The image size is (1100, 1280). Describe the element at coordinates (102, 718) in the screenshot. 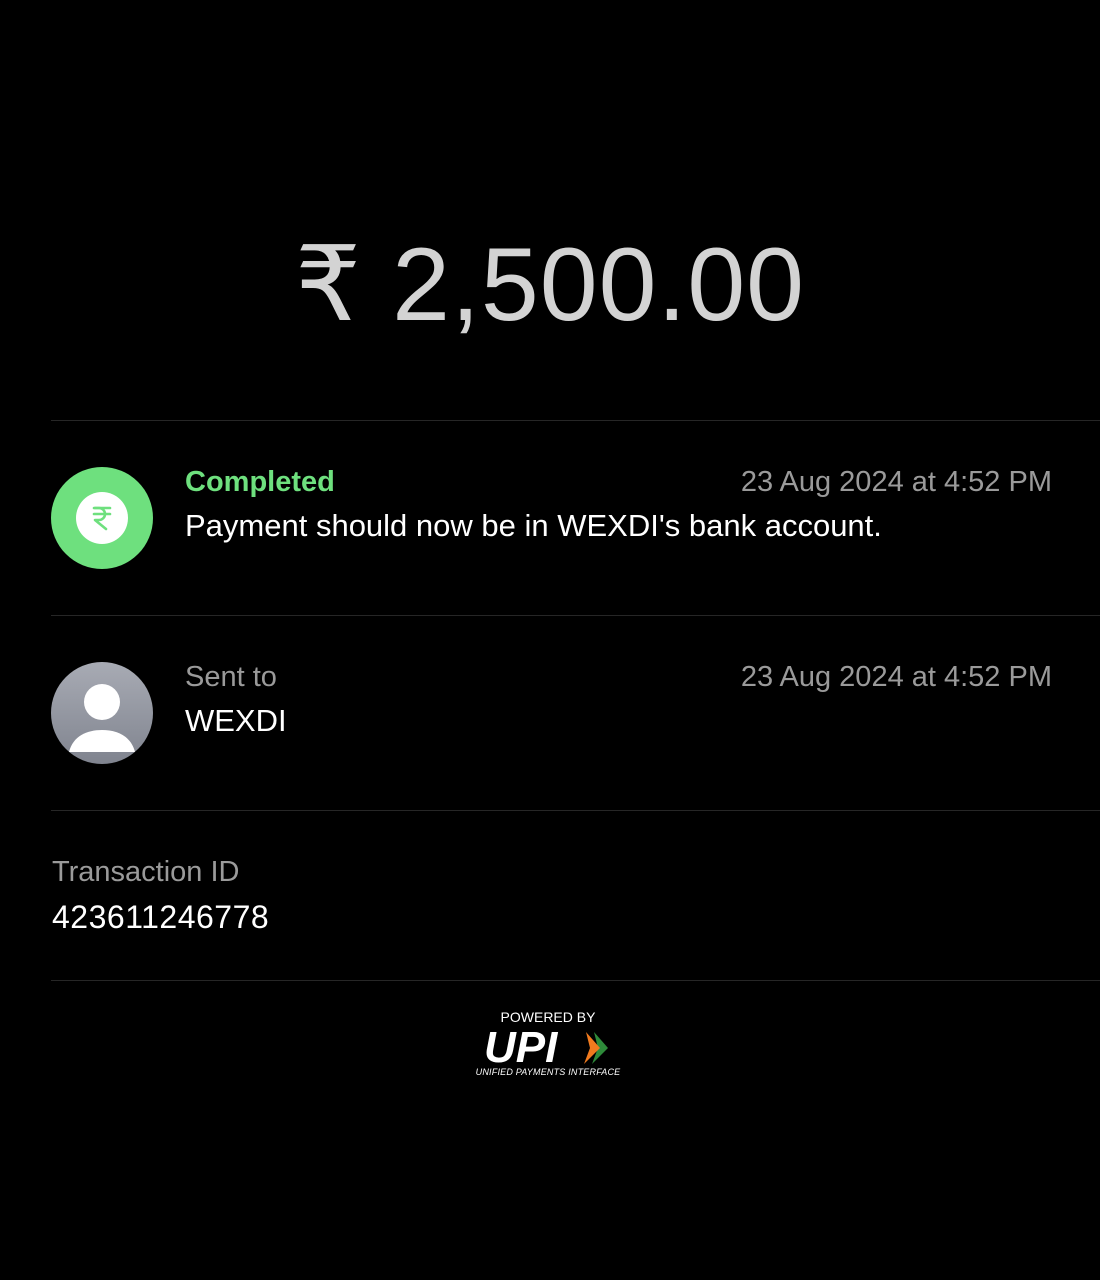

I see `person-icon` at that location.